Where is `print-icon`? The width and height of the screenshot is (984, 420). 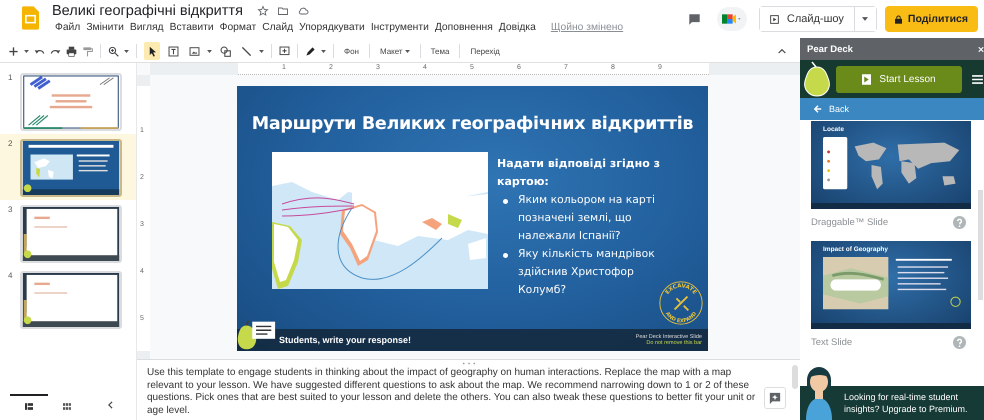
print-icon is located at coordinates (71, 51).